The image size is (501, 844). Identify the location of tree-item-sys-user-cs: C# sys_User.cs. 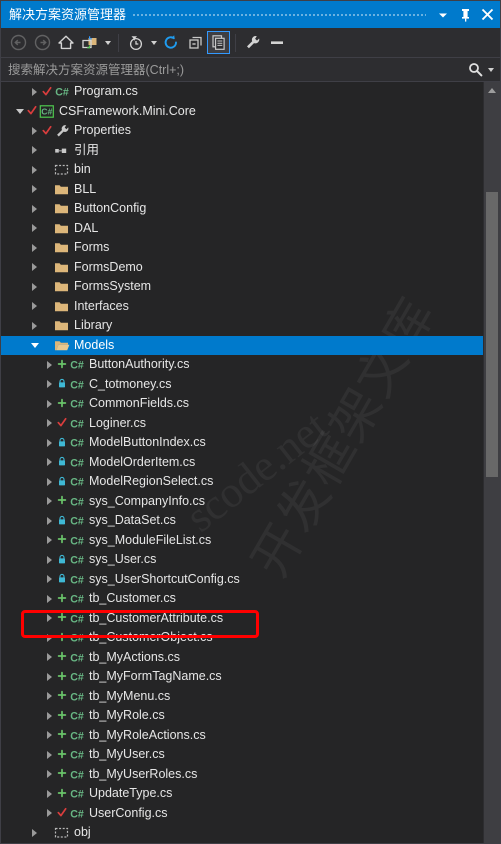
(242, 560).